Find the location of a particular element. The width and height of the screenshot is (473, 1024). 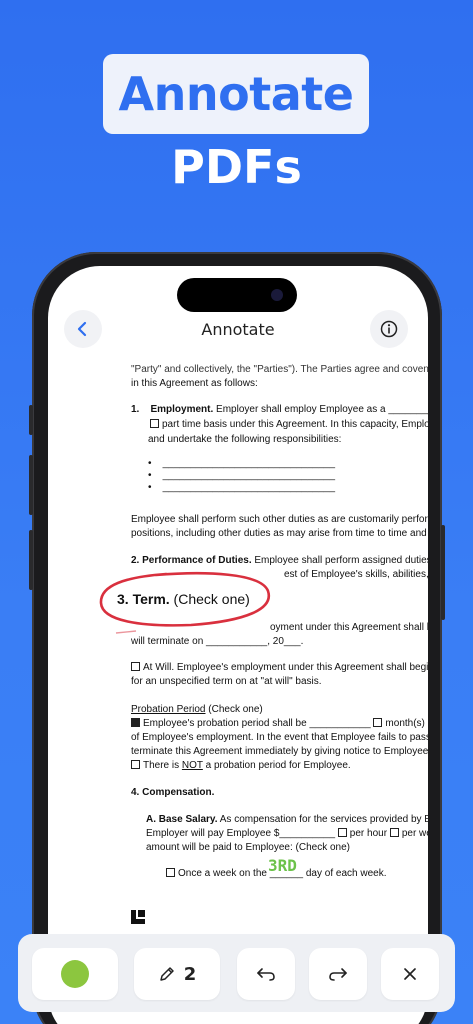

doc-text: a probation period for Employee. is located at coordinates (276, 765).